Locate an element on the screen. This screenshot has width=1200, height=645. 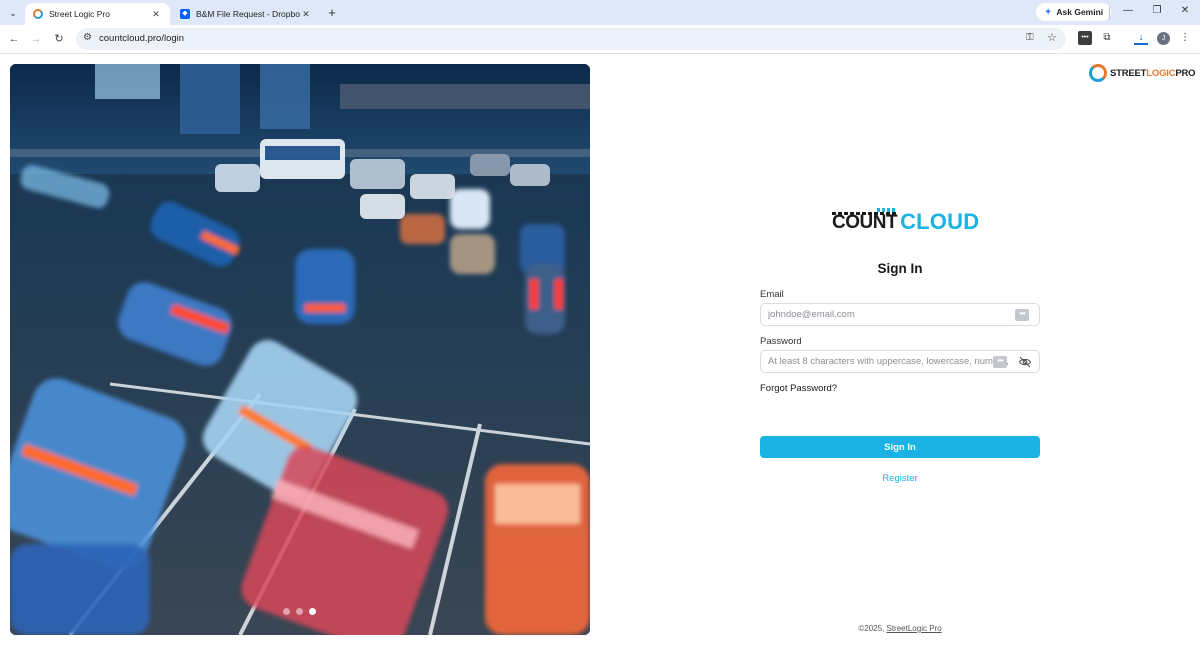
email-field-wrapper: ••• is located at coordinates (900, 314).